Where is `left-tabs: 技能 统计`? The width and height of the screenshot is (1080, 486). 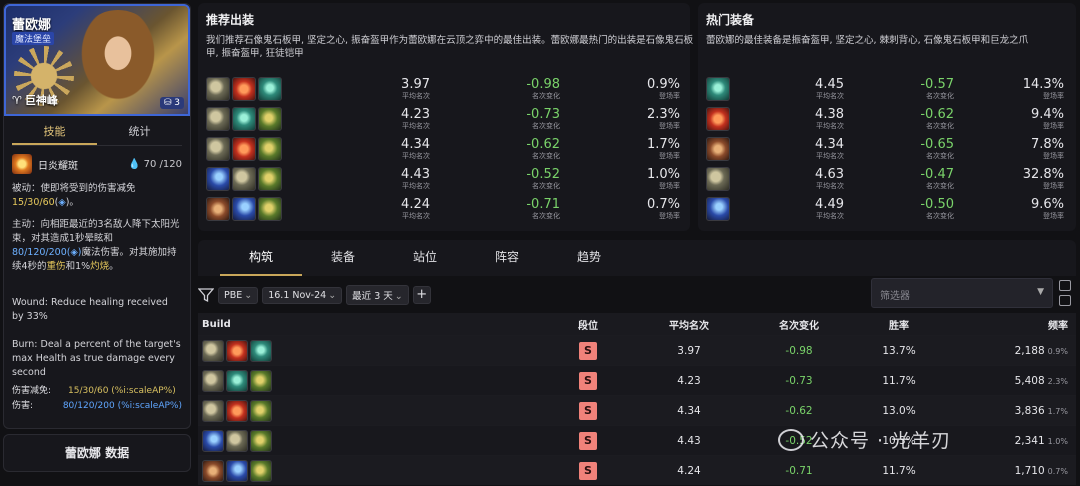
left-tabs: 技能 统计 is located at coordinates (97, 134).